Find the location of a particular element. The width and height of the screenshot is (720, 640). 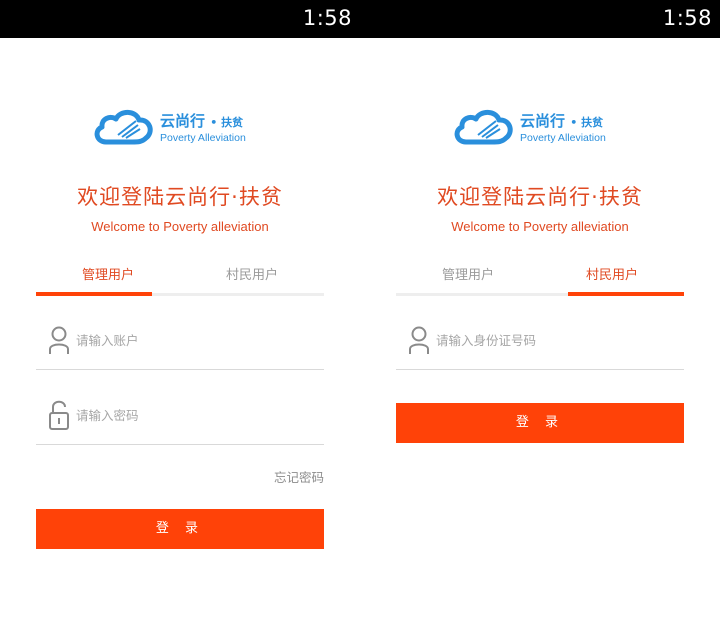

admin-login-button: 登 录 is located at coordinates (180, 529).